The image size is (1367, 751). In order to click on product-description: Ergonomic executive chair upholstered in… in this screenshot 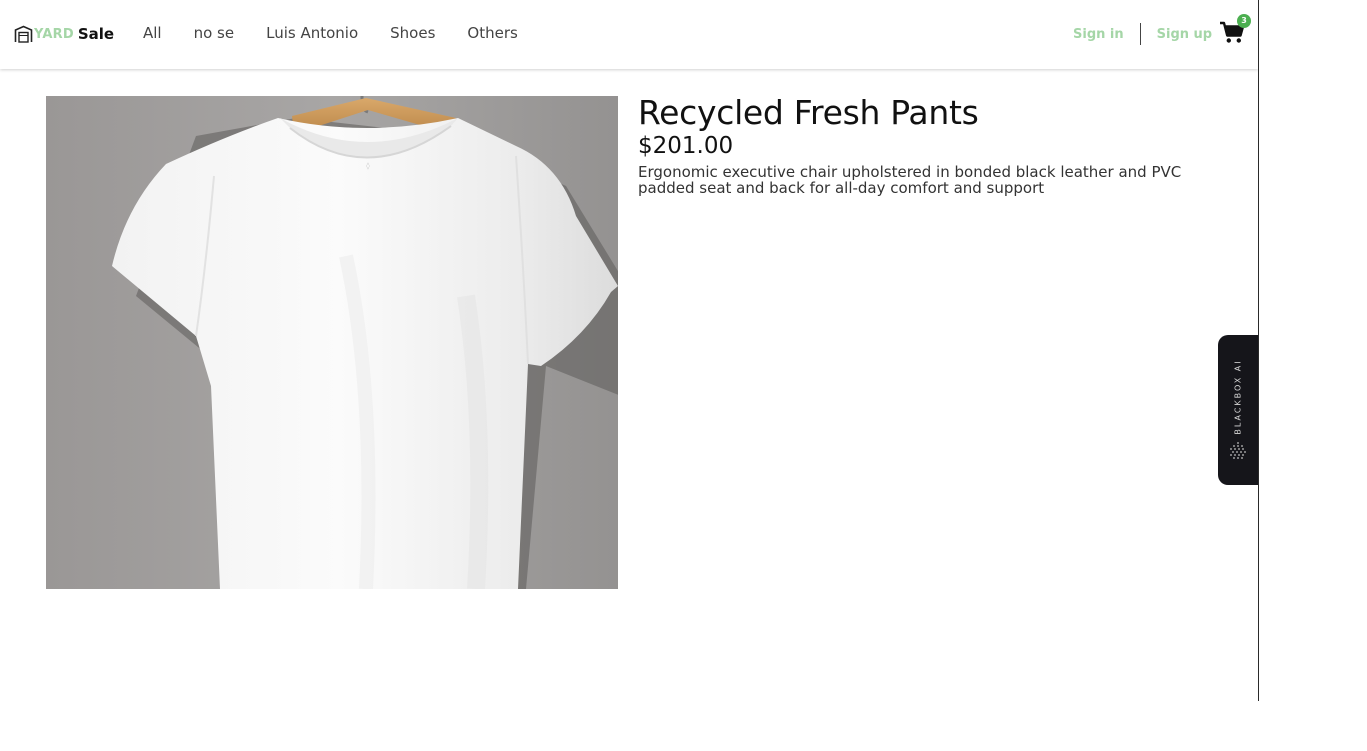, I will do `click(910, 180)`.